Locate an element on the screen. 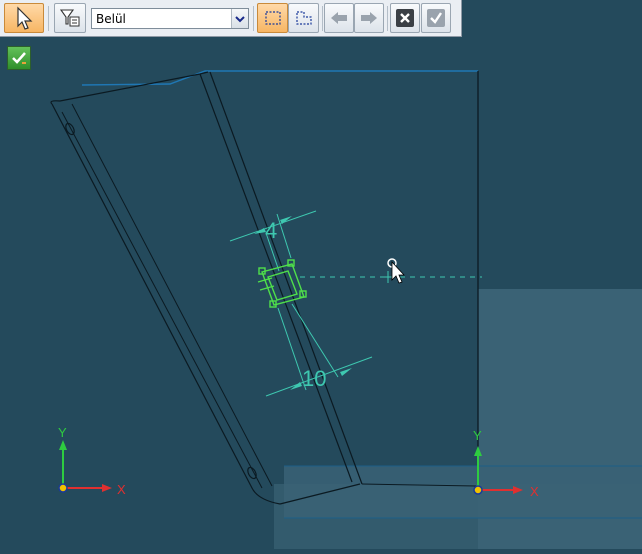 This screenshot has height=554, width=642. filter-icon is located at coordinates (69, 18).